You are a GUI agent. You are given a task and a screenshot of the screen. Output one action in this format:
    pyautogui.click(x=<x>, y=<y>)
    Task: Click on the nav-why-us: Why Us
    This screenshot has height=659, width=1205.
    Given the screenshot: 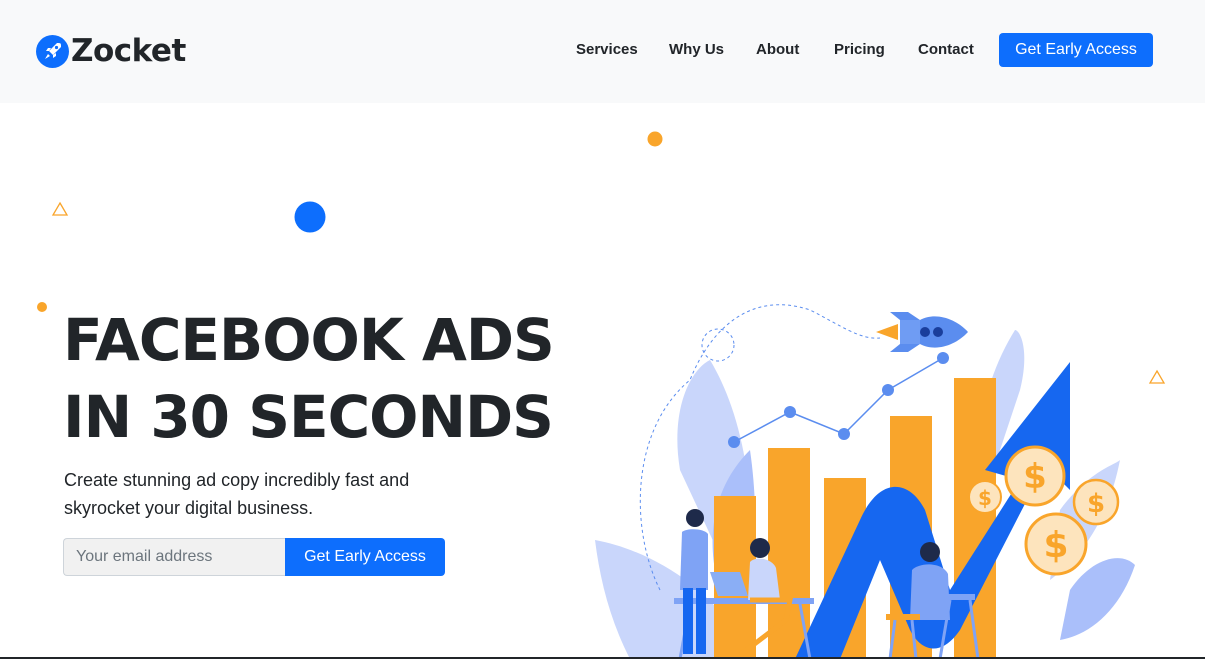 What is the action you would take?
    pyautogui.click(x=696, y=49)
    